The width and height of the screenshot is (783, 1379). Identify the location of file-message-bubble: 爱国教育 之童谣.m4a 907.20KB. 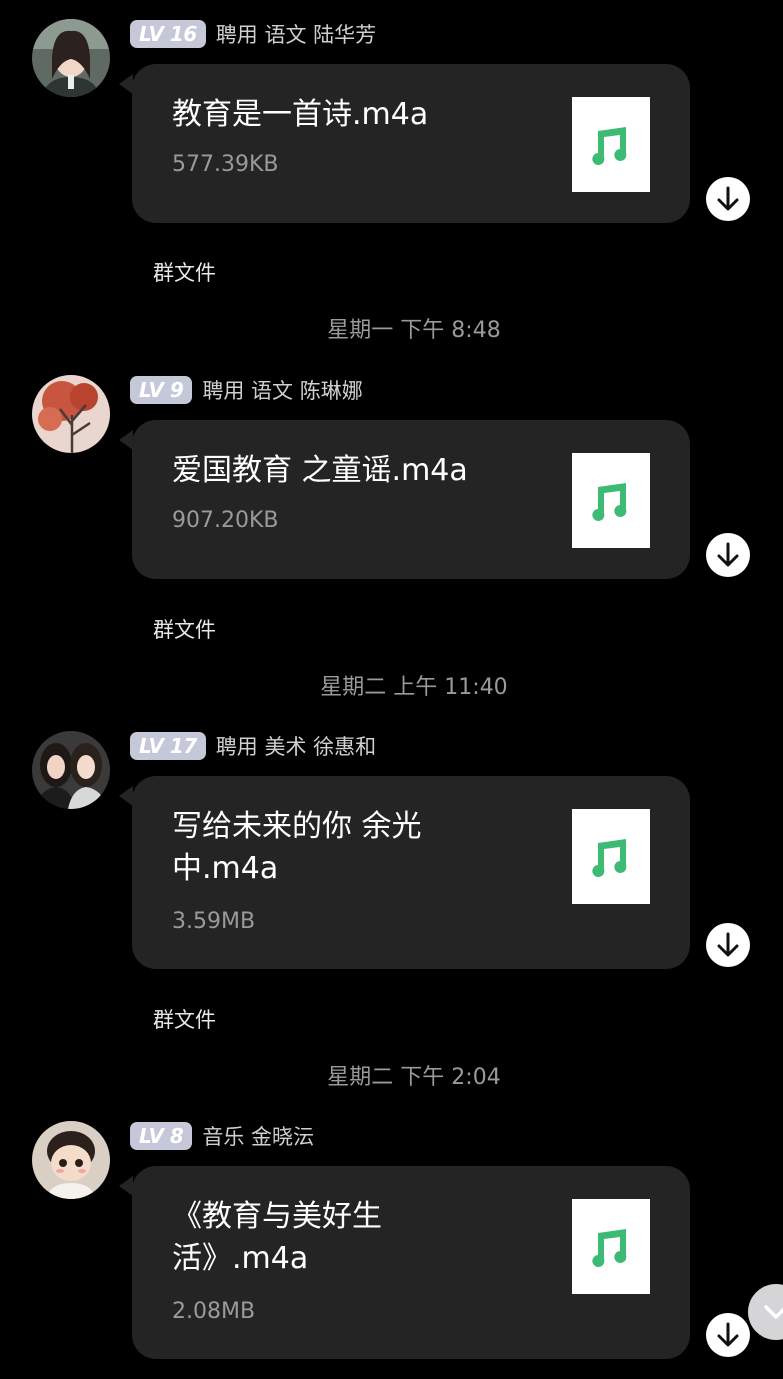
(404, 499).